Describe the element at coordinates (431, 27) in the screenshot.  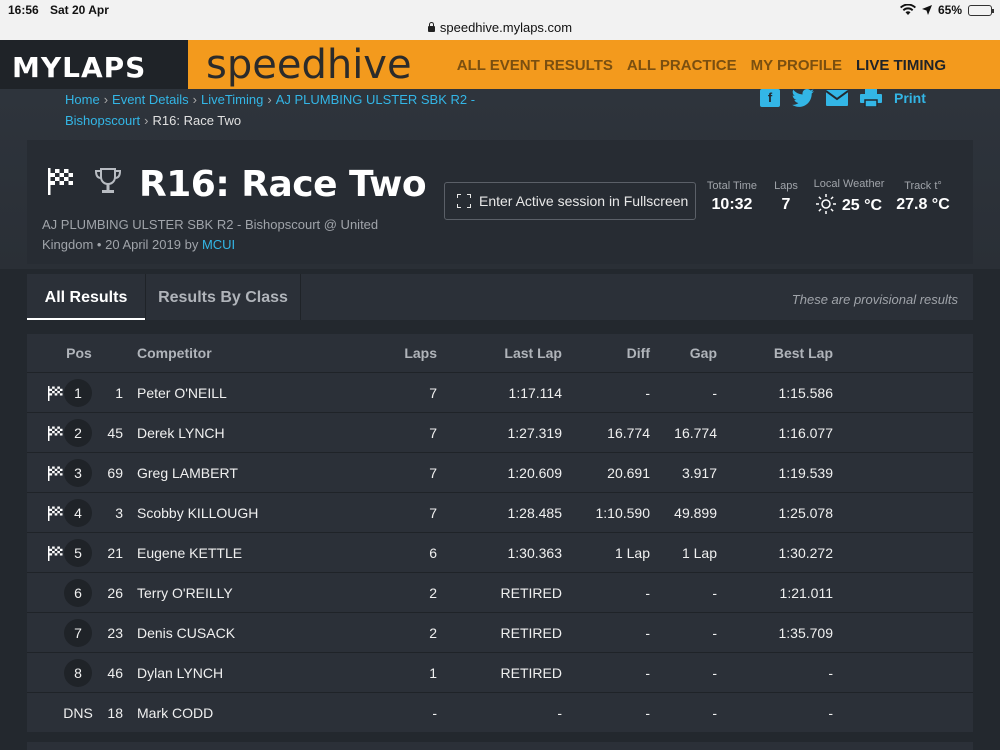
I see `lock-icon` at that location.